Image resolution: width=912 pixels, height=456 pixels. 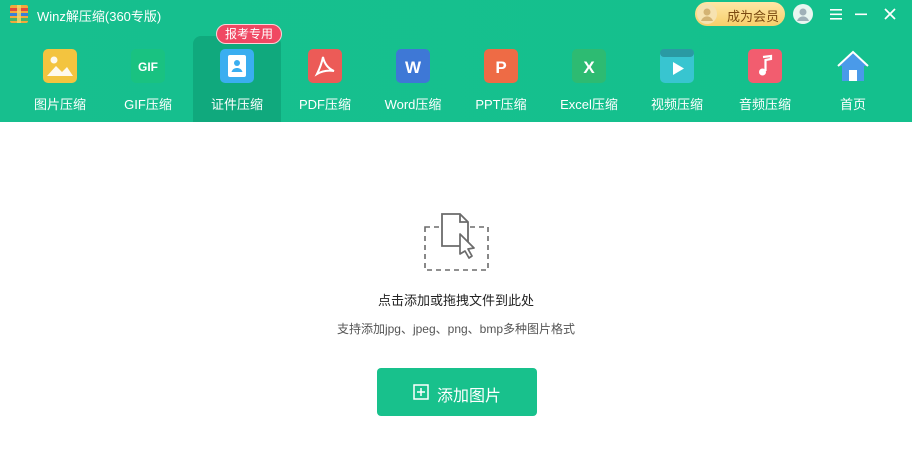 I want to click on tool-label: 音频压缩, so click(x=764, y=104).